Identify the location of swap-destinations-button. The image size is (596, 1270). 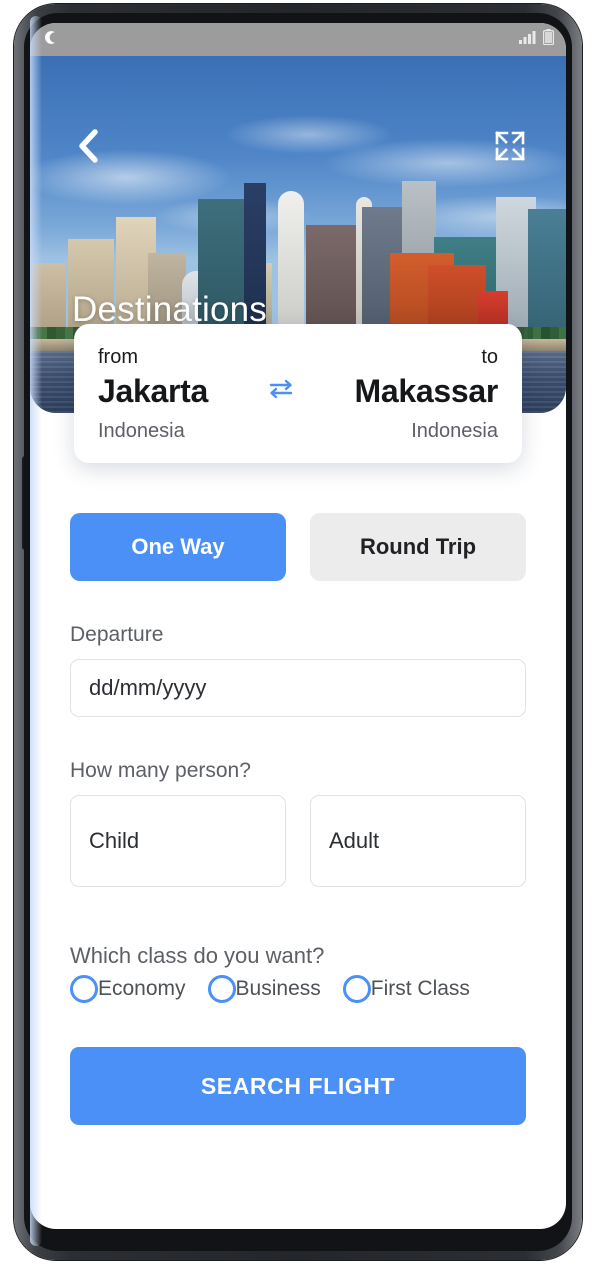
(281, 391).